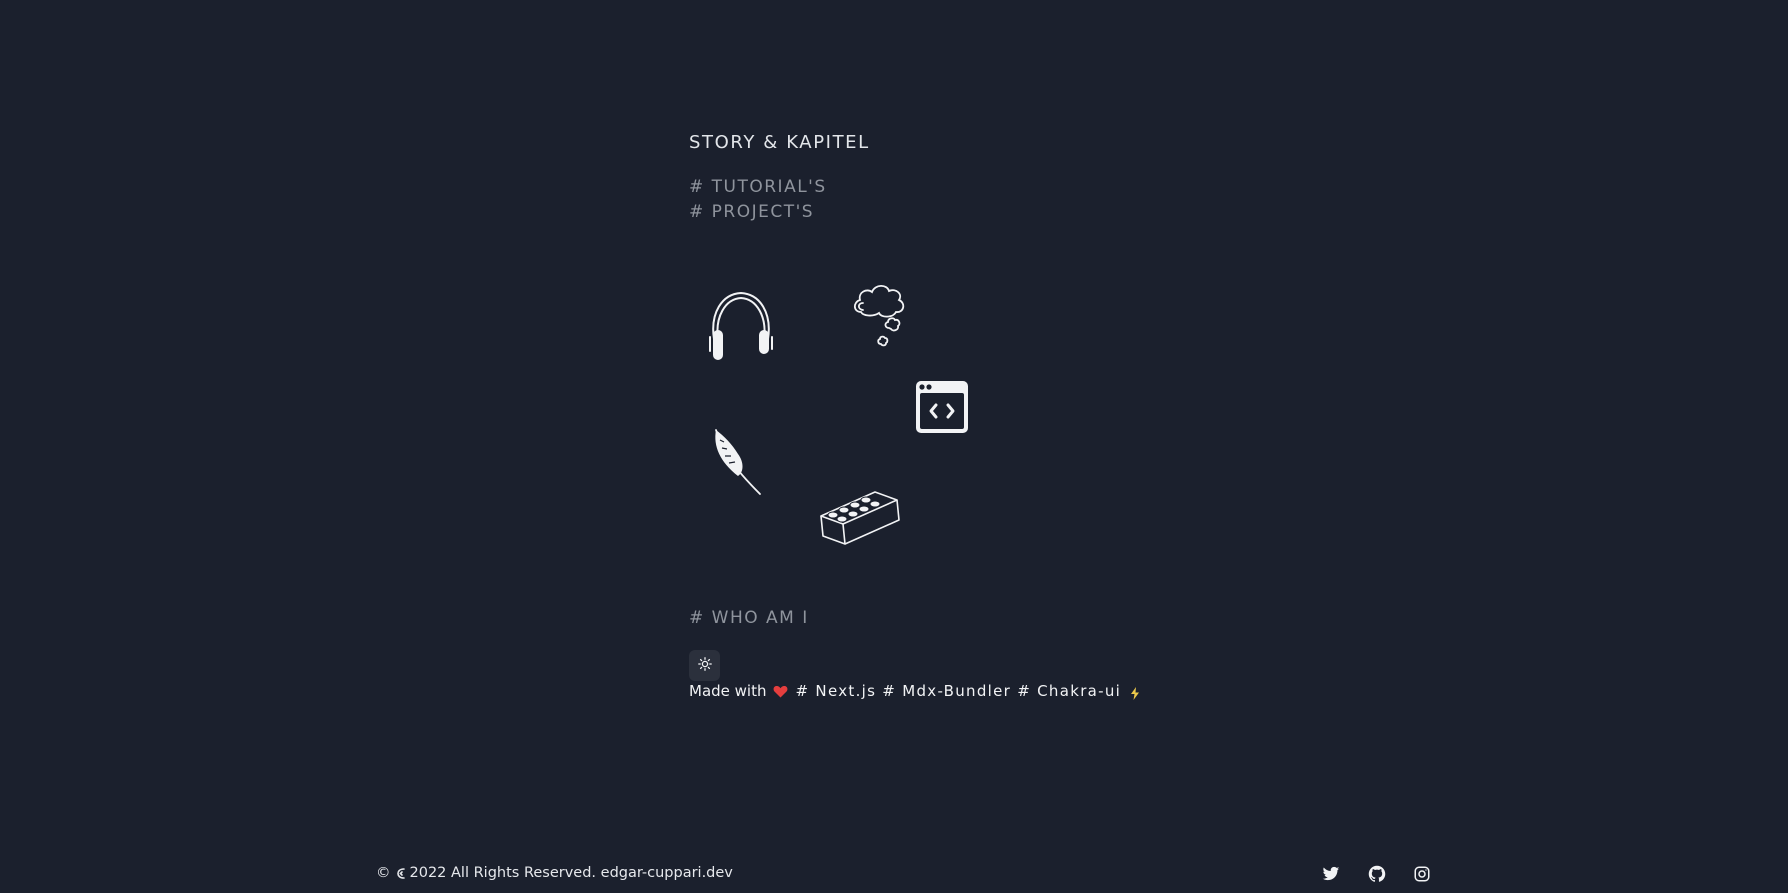 The height and width of the screenshot is (893, 1788). Describe the element at coordinates (859, 516) in the screenshot. I see `lego-brick-icon` at that location.